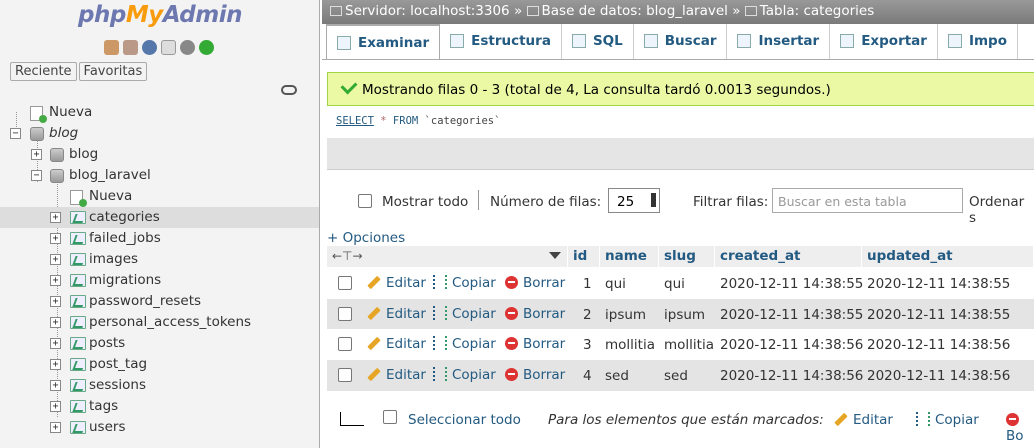 The width and height of the screenshot is (1034, 448). What do you see at coordinates (978, 41) in the screenshot?
I see `tab-import: Impo` at bounding box center [978, 41].